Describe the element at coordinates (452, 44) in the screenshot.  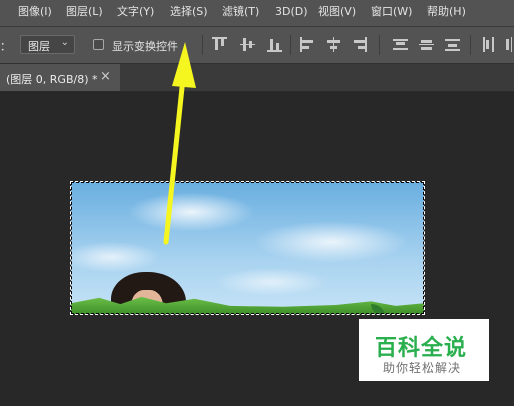
I see `distribute-bottom-icon` at that location.